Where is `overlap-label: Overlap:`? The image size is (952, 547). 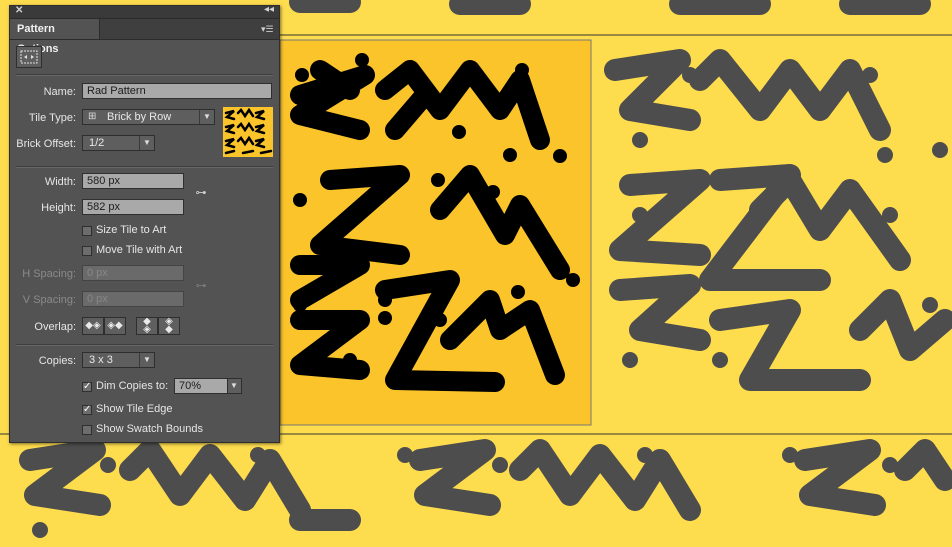 overlap-label: Overlap: is located at coordinates (55, 327).